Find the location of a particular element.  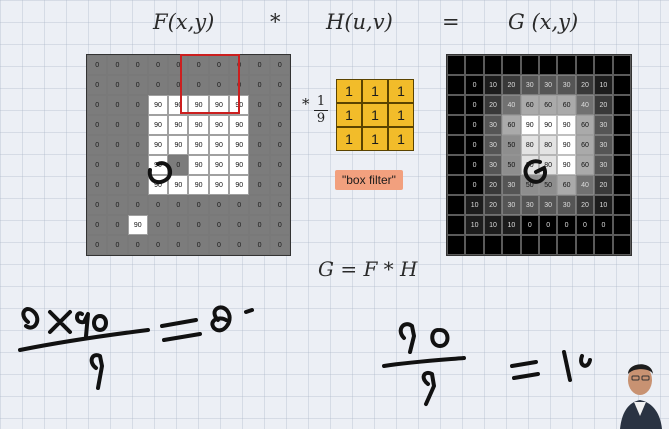

scribble-on-input is located at coordinates (160, 173).